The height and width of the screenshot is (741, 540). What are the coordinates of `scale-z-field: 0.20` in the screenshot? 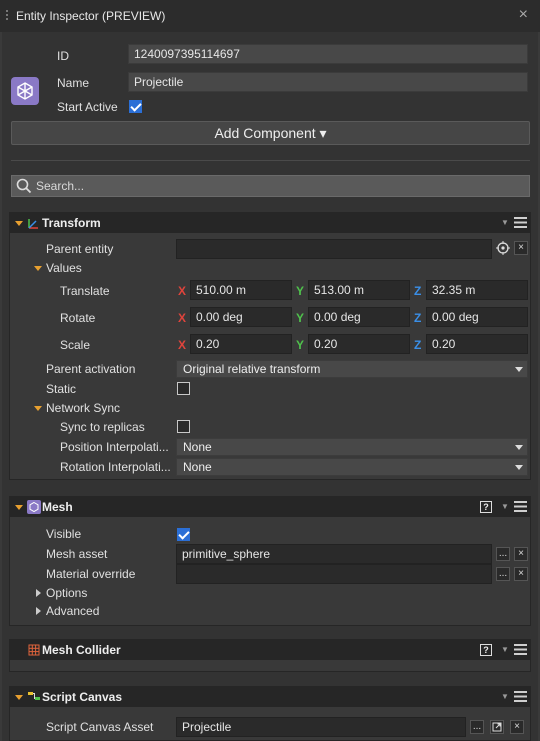 It's located at (477, 344).